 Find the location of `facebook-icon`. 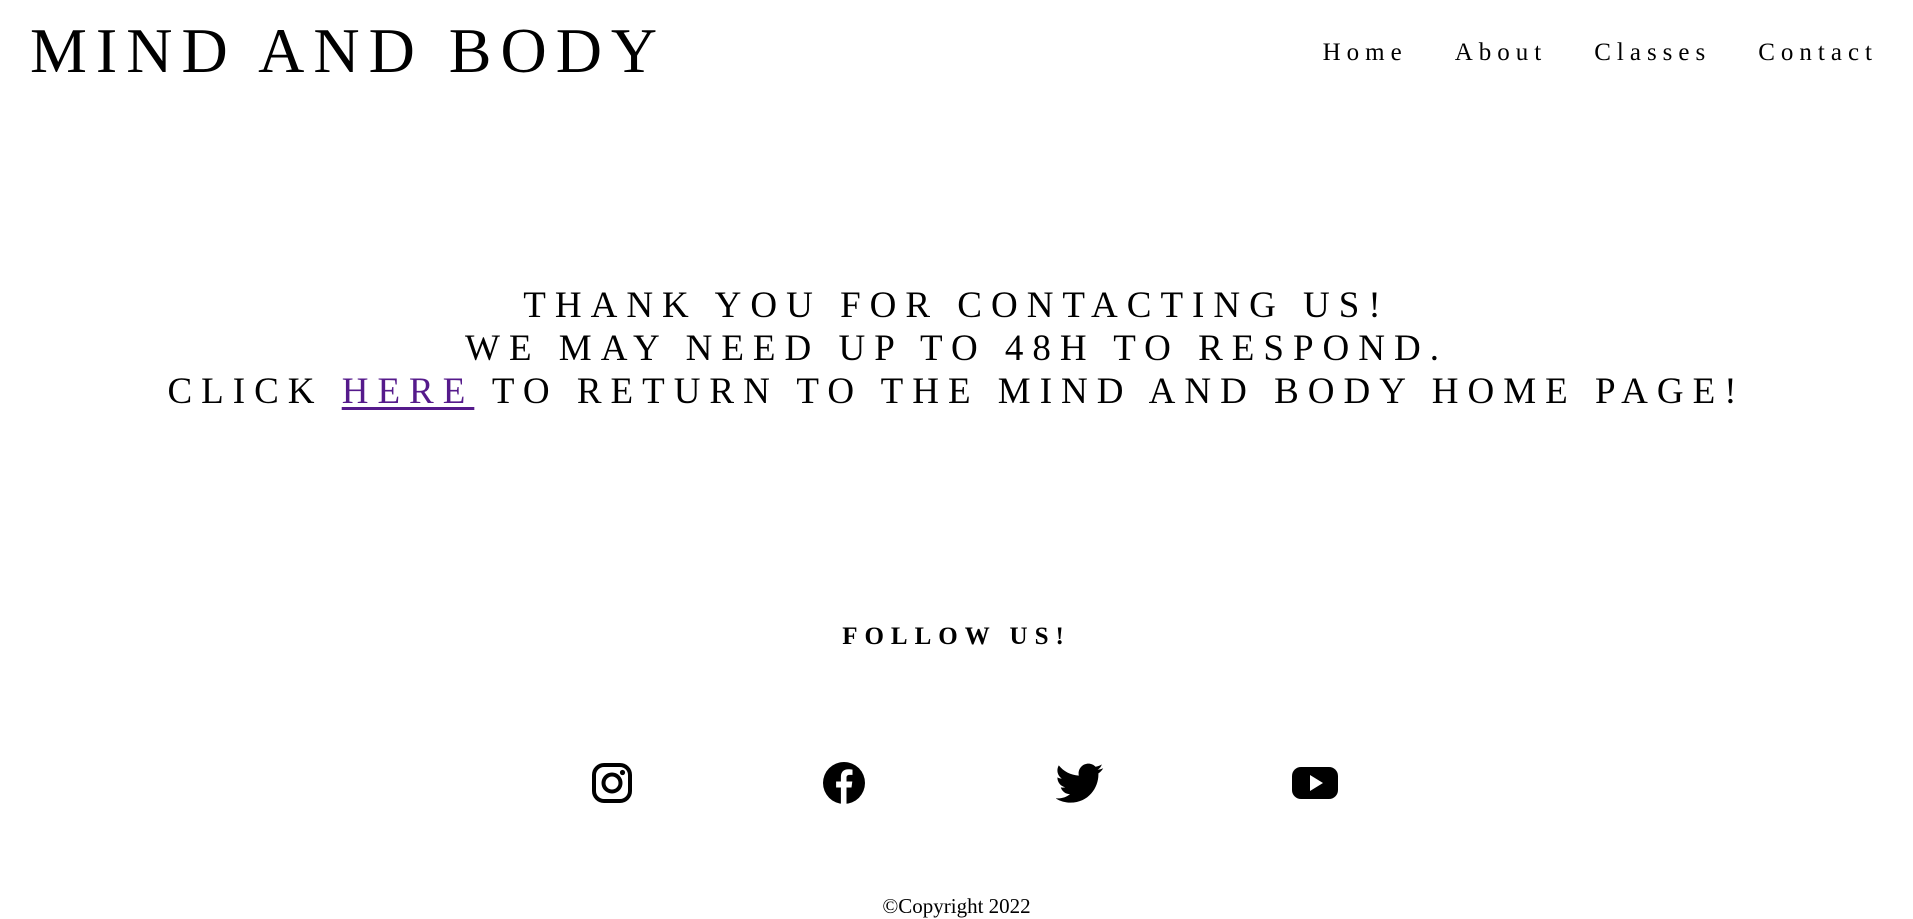

facebook-icon is located at coordinates (844, 783).